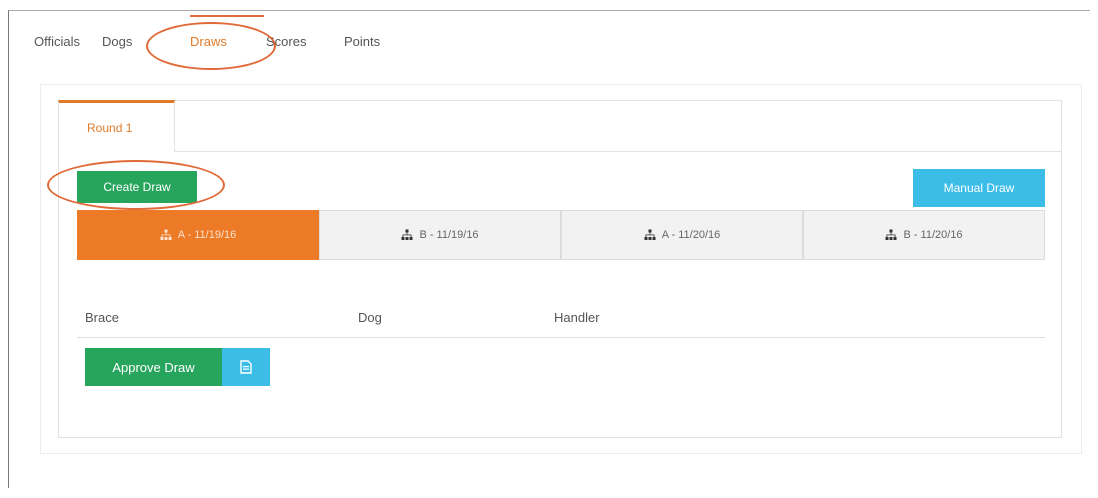 This screenshot has height=498, width=1098. What do you see at coordinates (449, 235) in the screenshot?
I see `draw-tab-label: B - 11/19/16` at bounding box center [449, 235].